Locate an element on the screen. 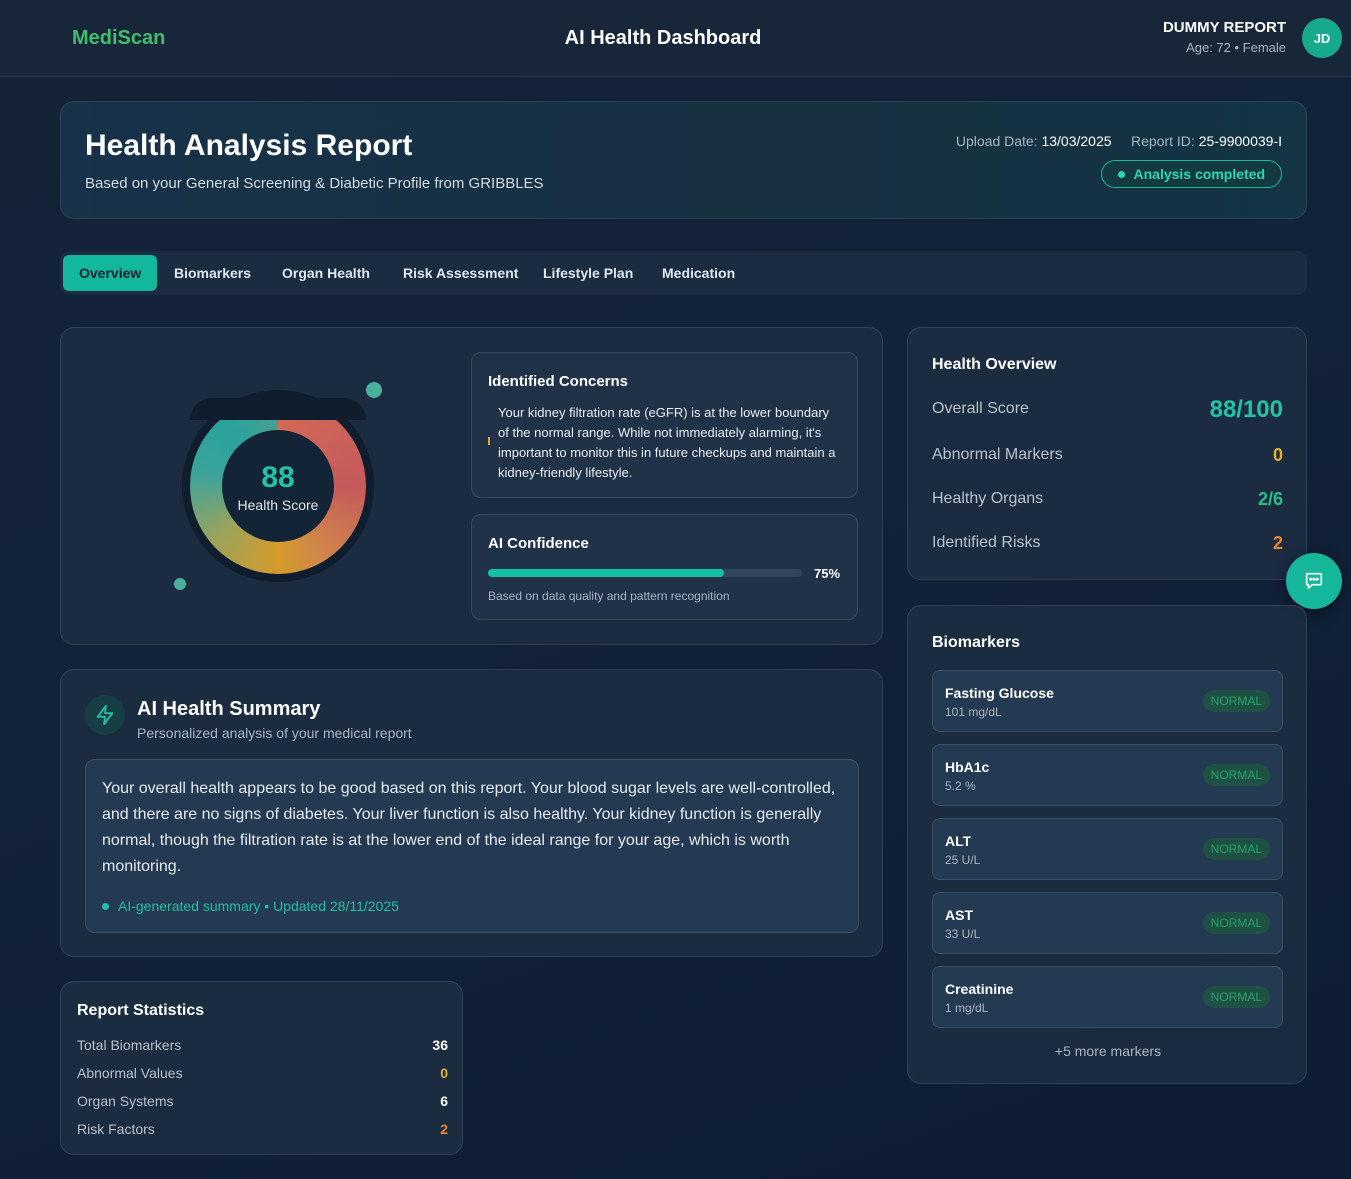  biomarker-item: ALT 25 U/L NORMAL is located at coordinates (1107, 849).